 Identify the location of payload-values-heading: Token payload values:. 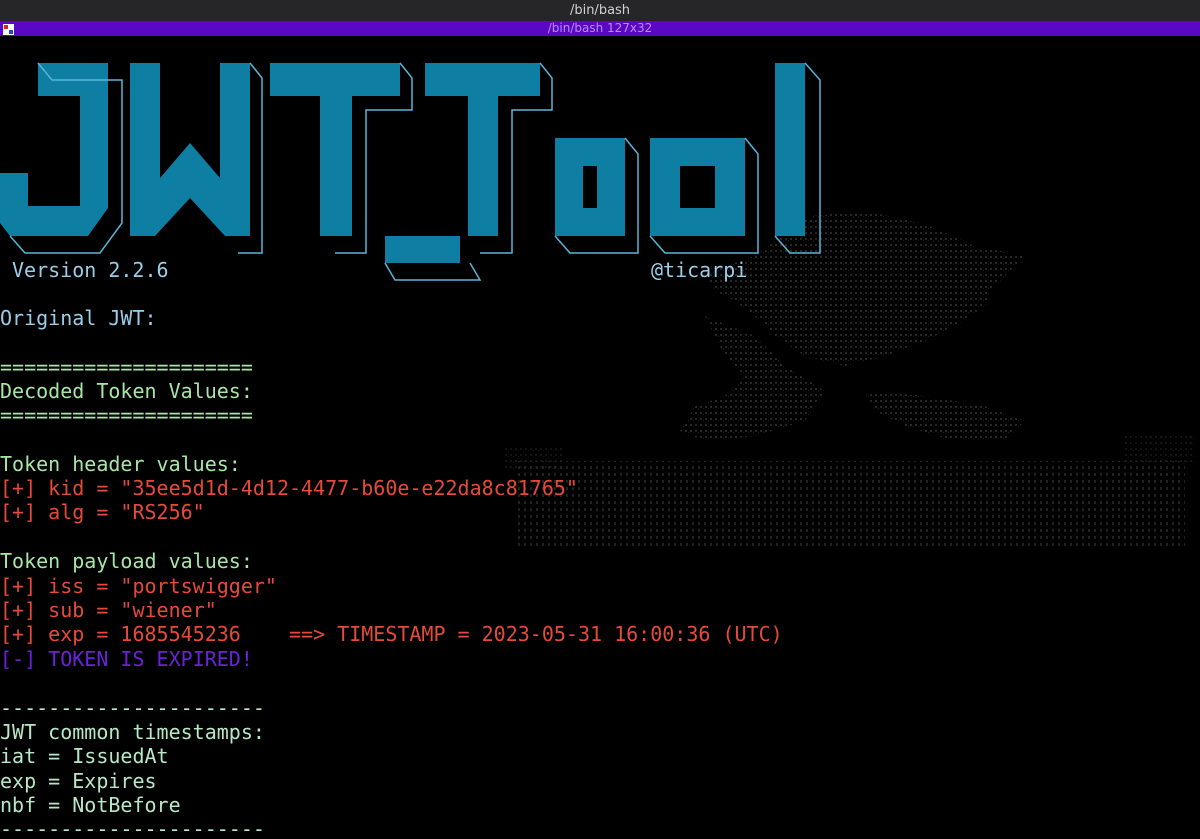
(126, 561).